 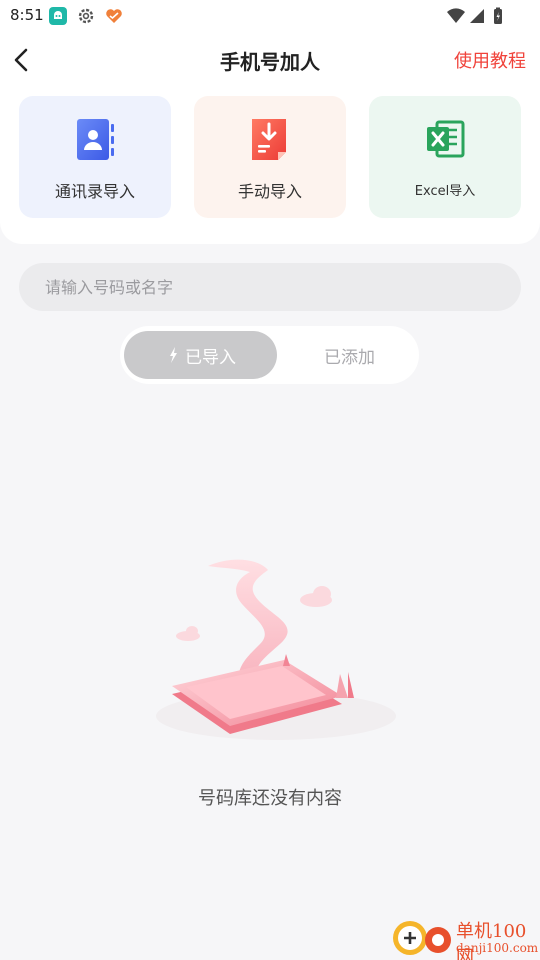 What do you see at coordinates (446, 139) in the screenshot?
I see `excel-icon` at bounding box center [446, 139].